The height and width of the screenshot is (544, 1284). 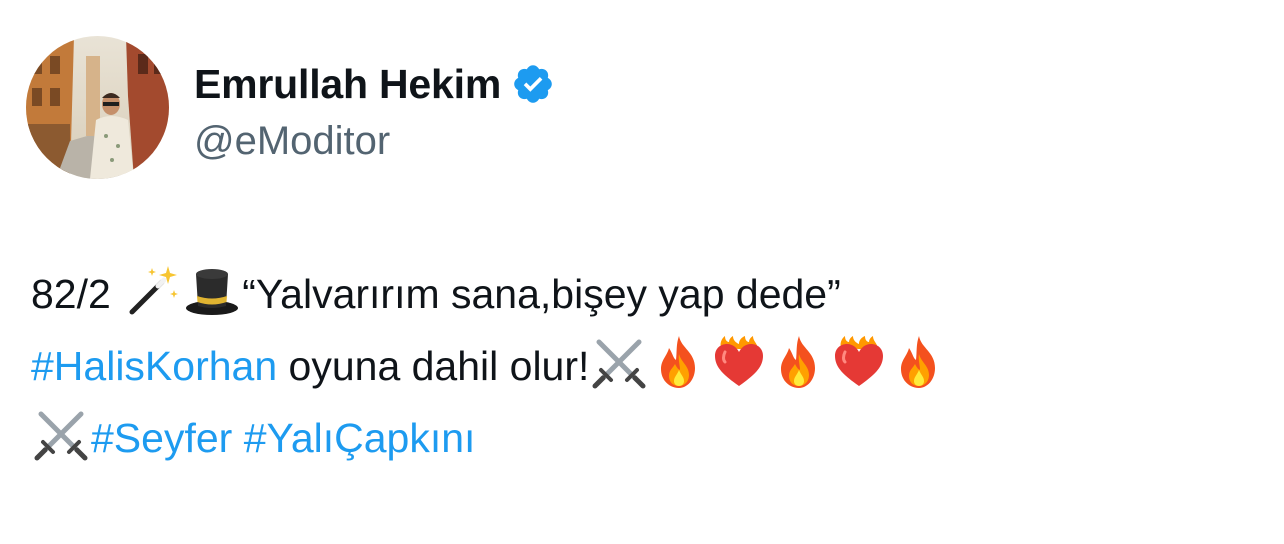 I want to click on hashtag-seyfer-link: #Seyfer, so click(x=161, y=438).